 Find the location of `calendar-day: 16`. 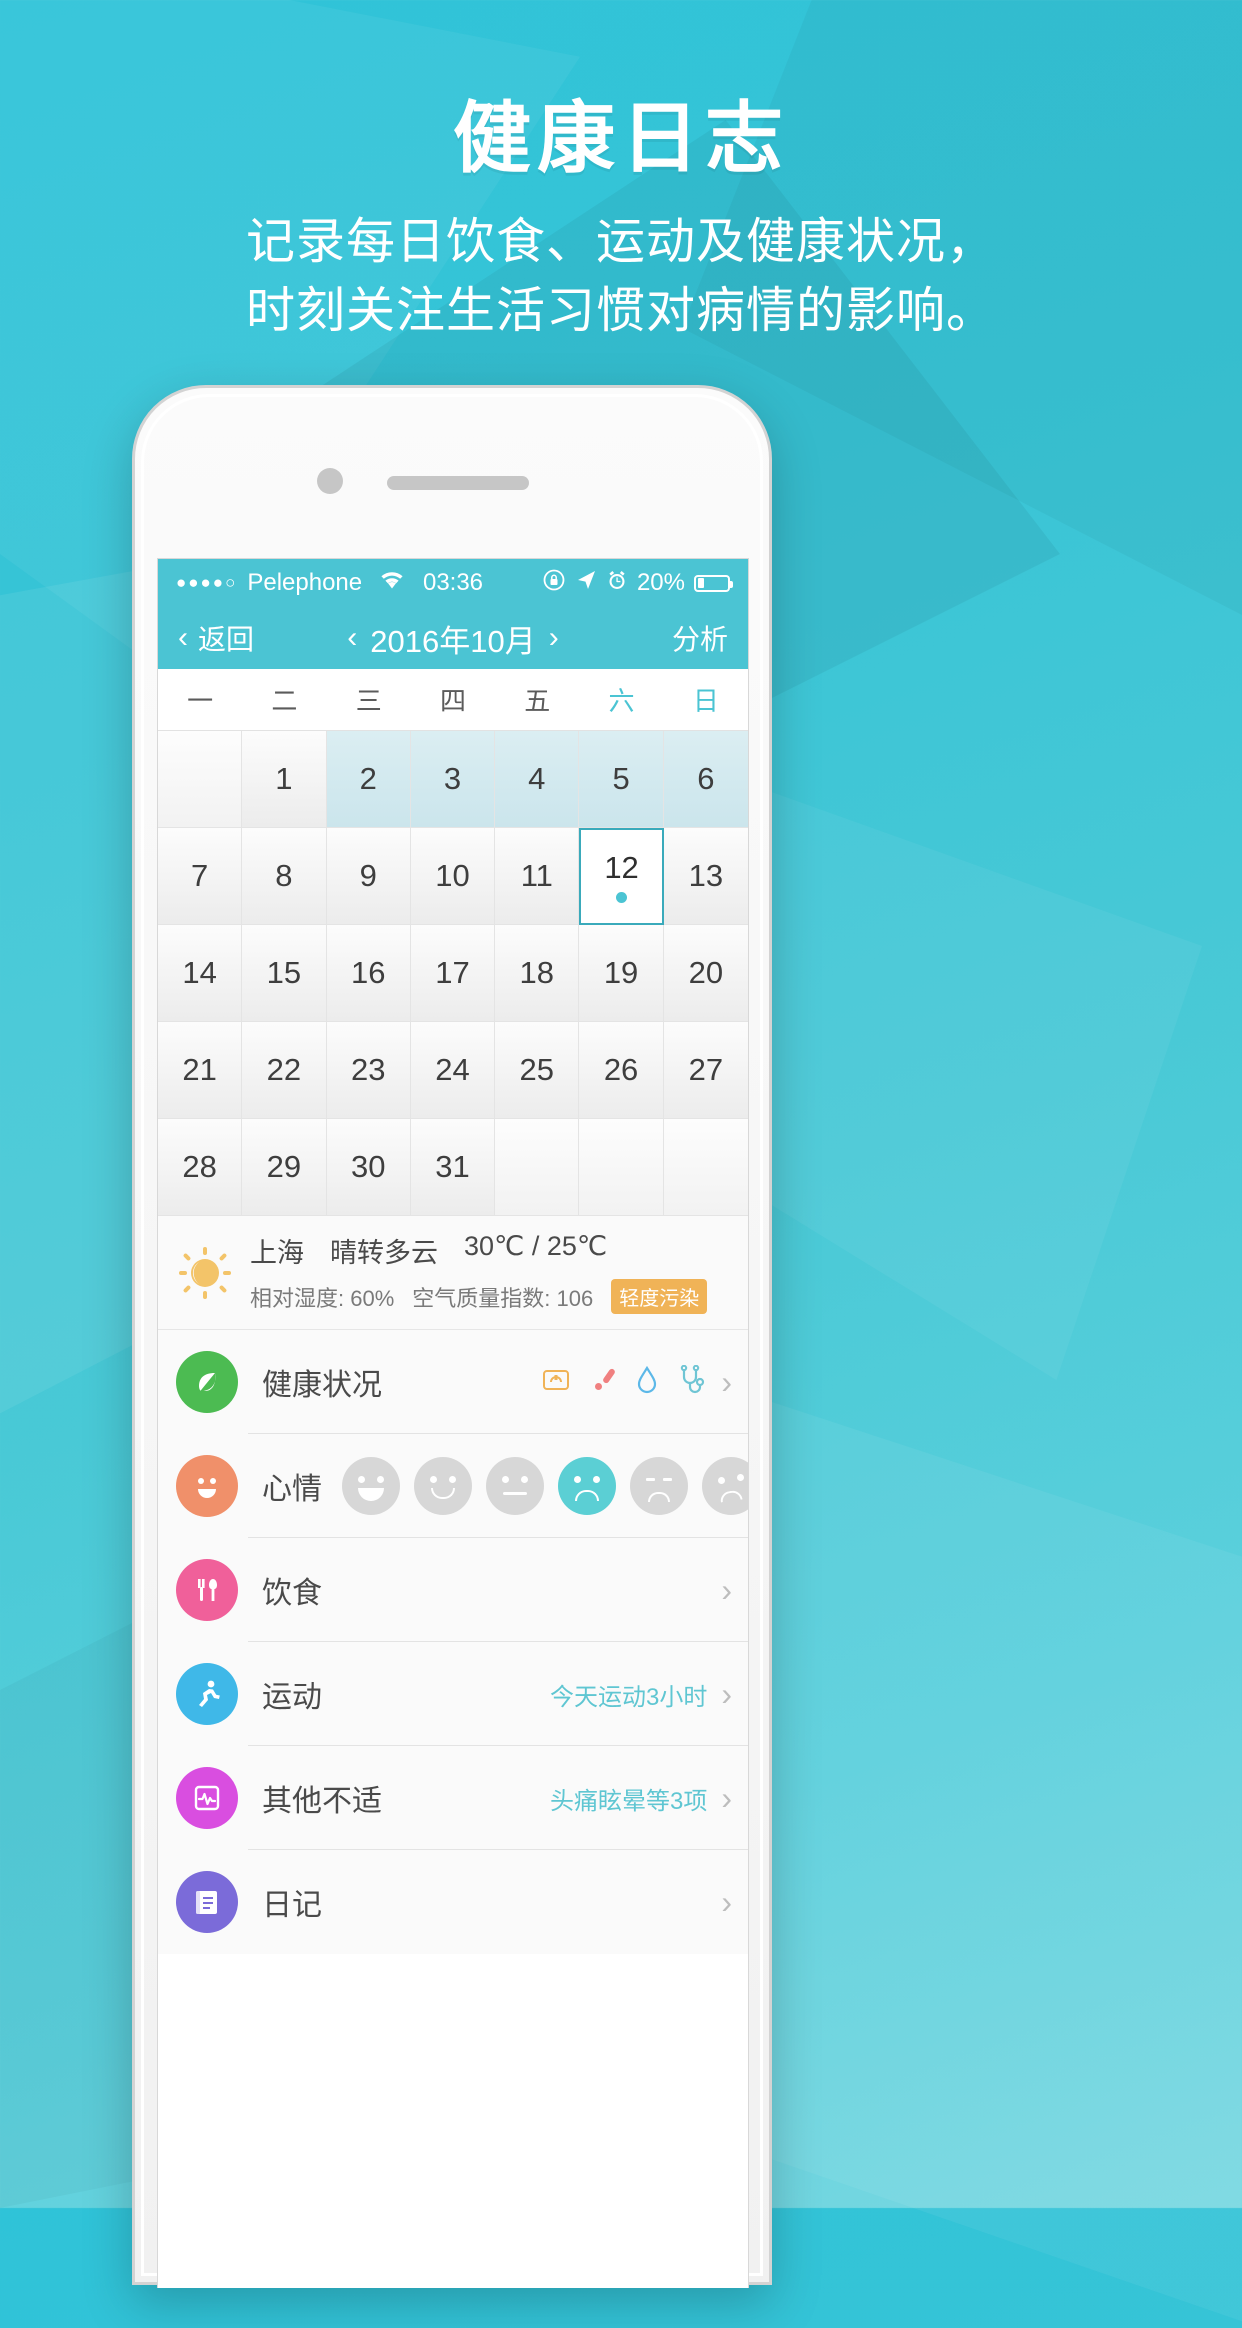

calendar-day: 16 is located at coordinates (368, 973).